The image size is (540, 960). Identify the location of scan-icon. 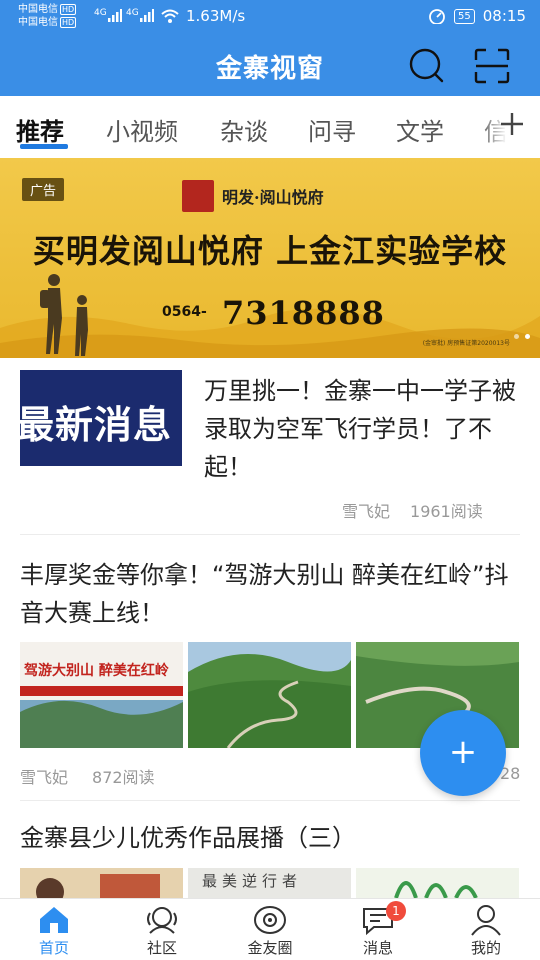
(492, 66).